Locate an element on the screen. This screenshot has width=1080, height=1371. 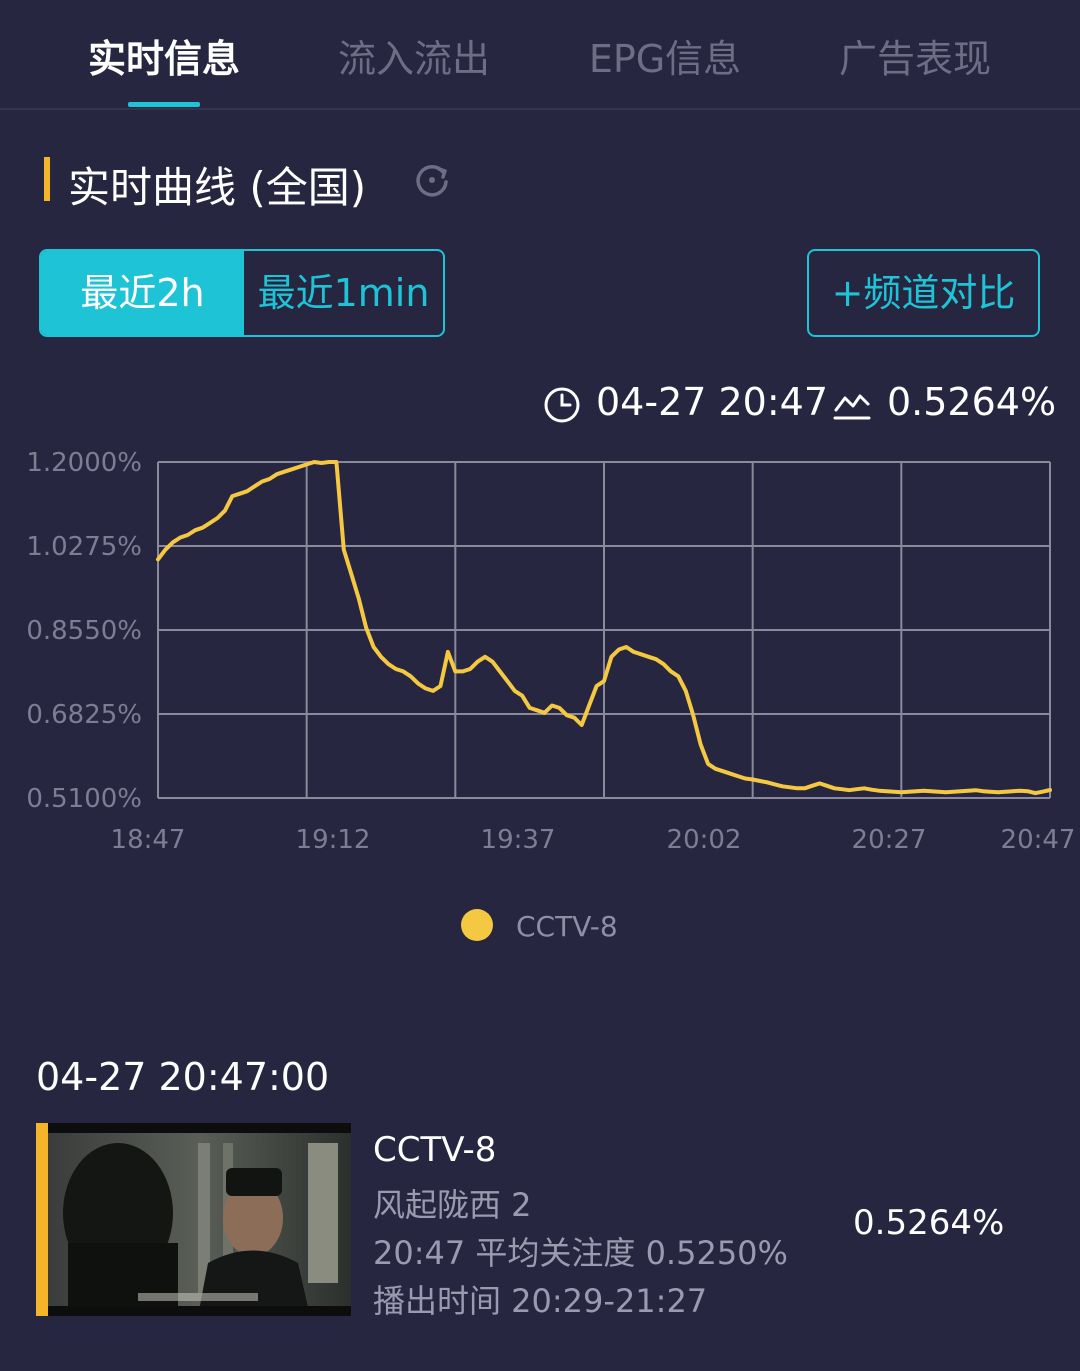
snapshot-time: 04-27 20:47:00 is located at coordinates (183, 1077).